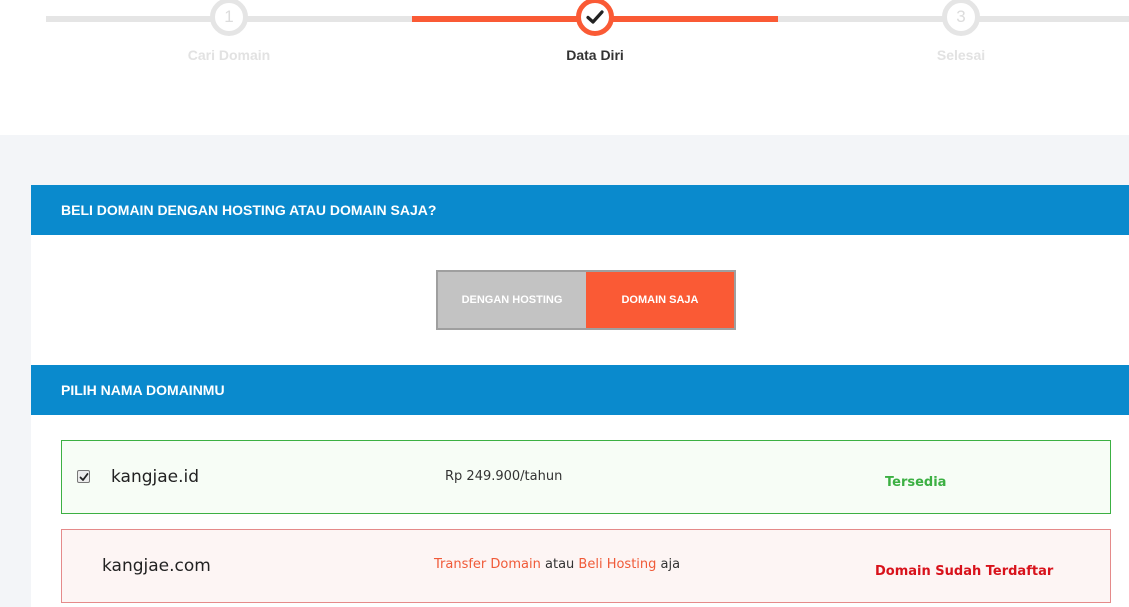 The height and width of the screenshot is (607, 1129). I want to click on transfer-domain-link: Transfer Domain, so click(487, 564).